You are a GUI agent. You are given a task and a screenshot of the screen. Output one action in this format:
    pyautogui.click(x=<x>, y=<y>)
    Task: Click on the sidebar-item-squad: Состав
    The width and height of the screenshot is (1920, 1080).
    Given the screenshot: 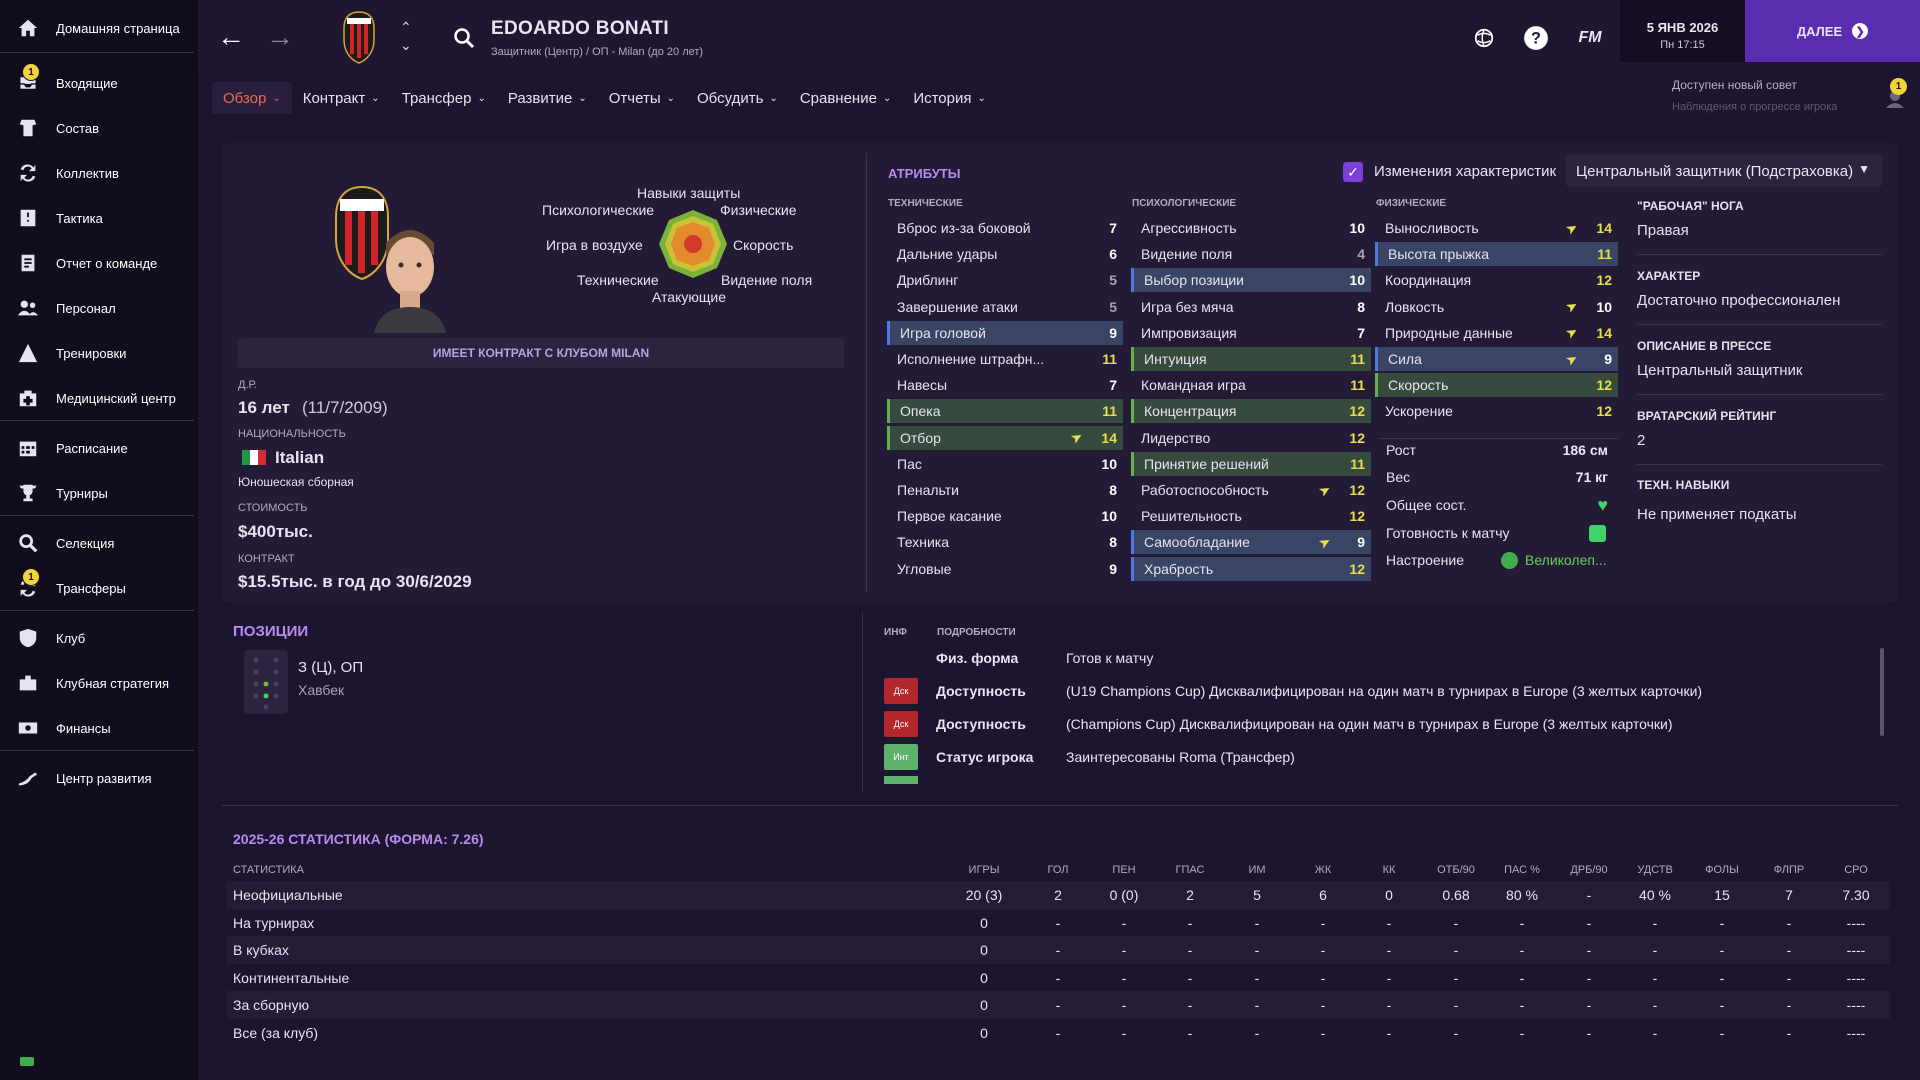 What is the action you would take?
    pyautogui.click(x=99, y=128)
    